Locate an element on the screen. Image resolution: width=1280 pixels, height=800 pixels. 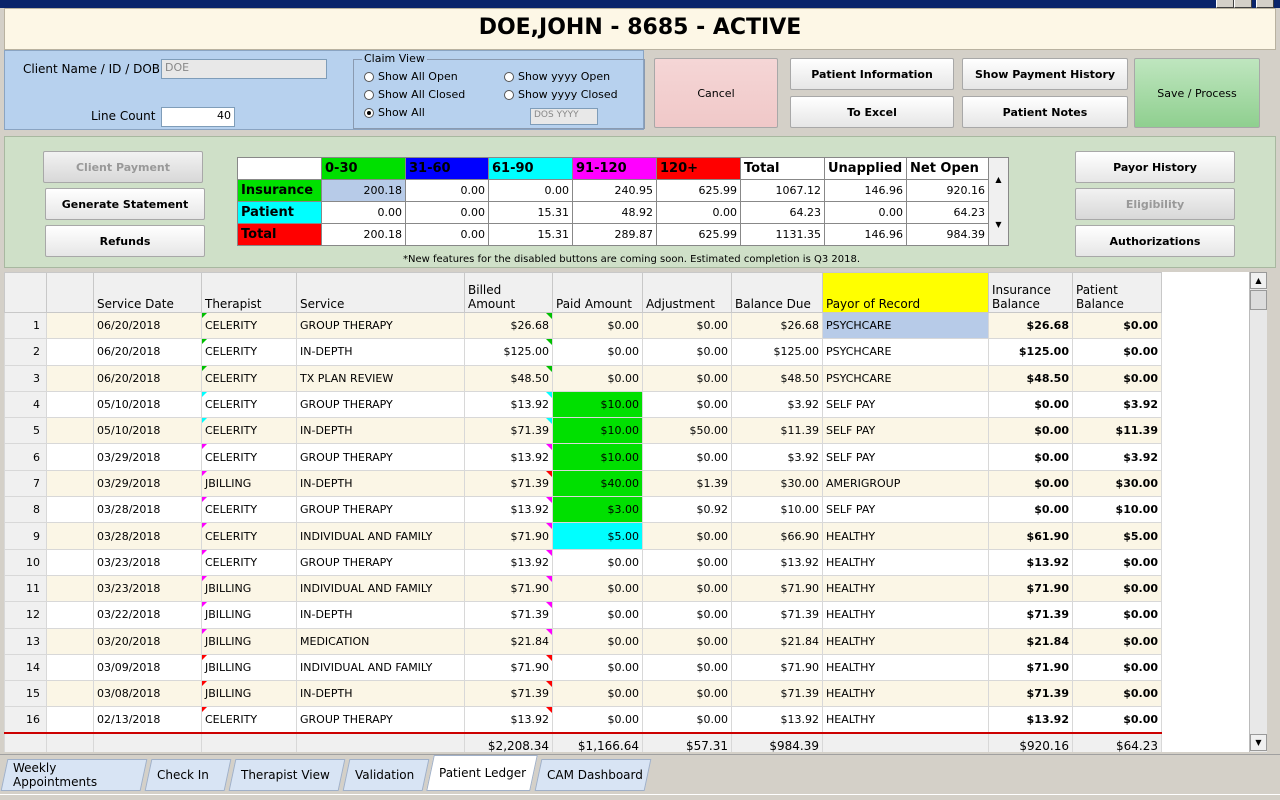
adjustment-cell: $1.39 is located at coordinates (687, 483).